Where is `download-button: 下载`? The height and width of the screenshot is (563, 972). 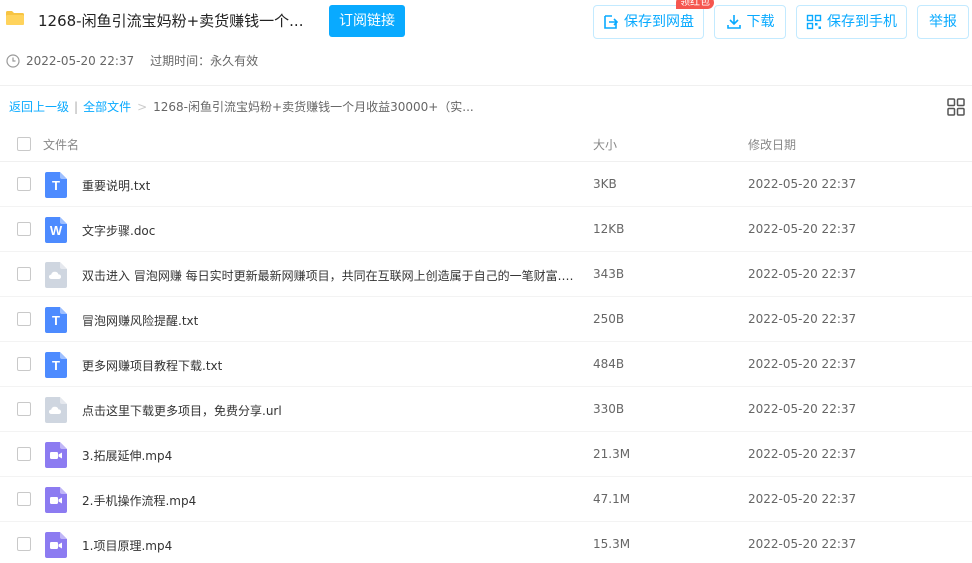
download-button: 下载 is located at coordinates (750, 22).